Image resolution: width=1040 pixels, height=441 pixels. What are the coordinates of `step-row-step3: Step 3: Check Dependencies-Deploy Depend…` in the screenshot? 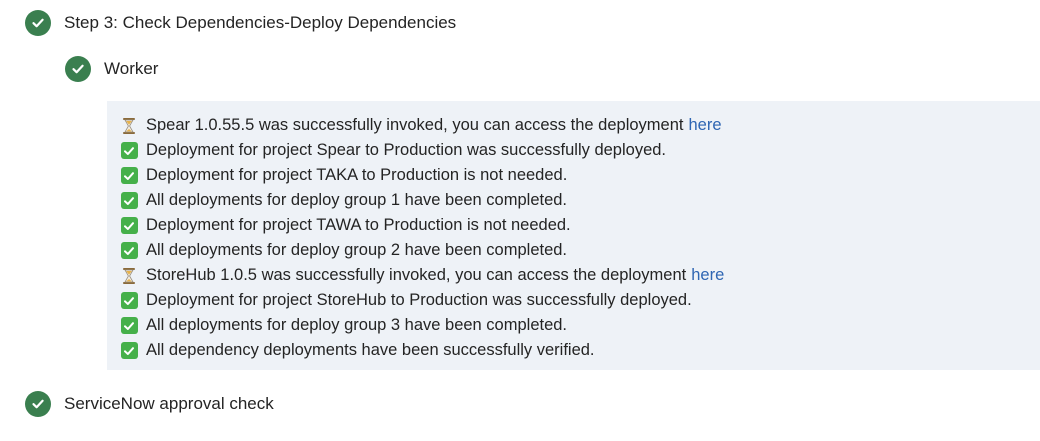 It's located at (240, 23).